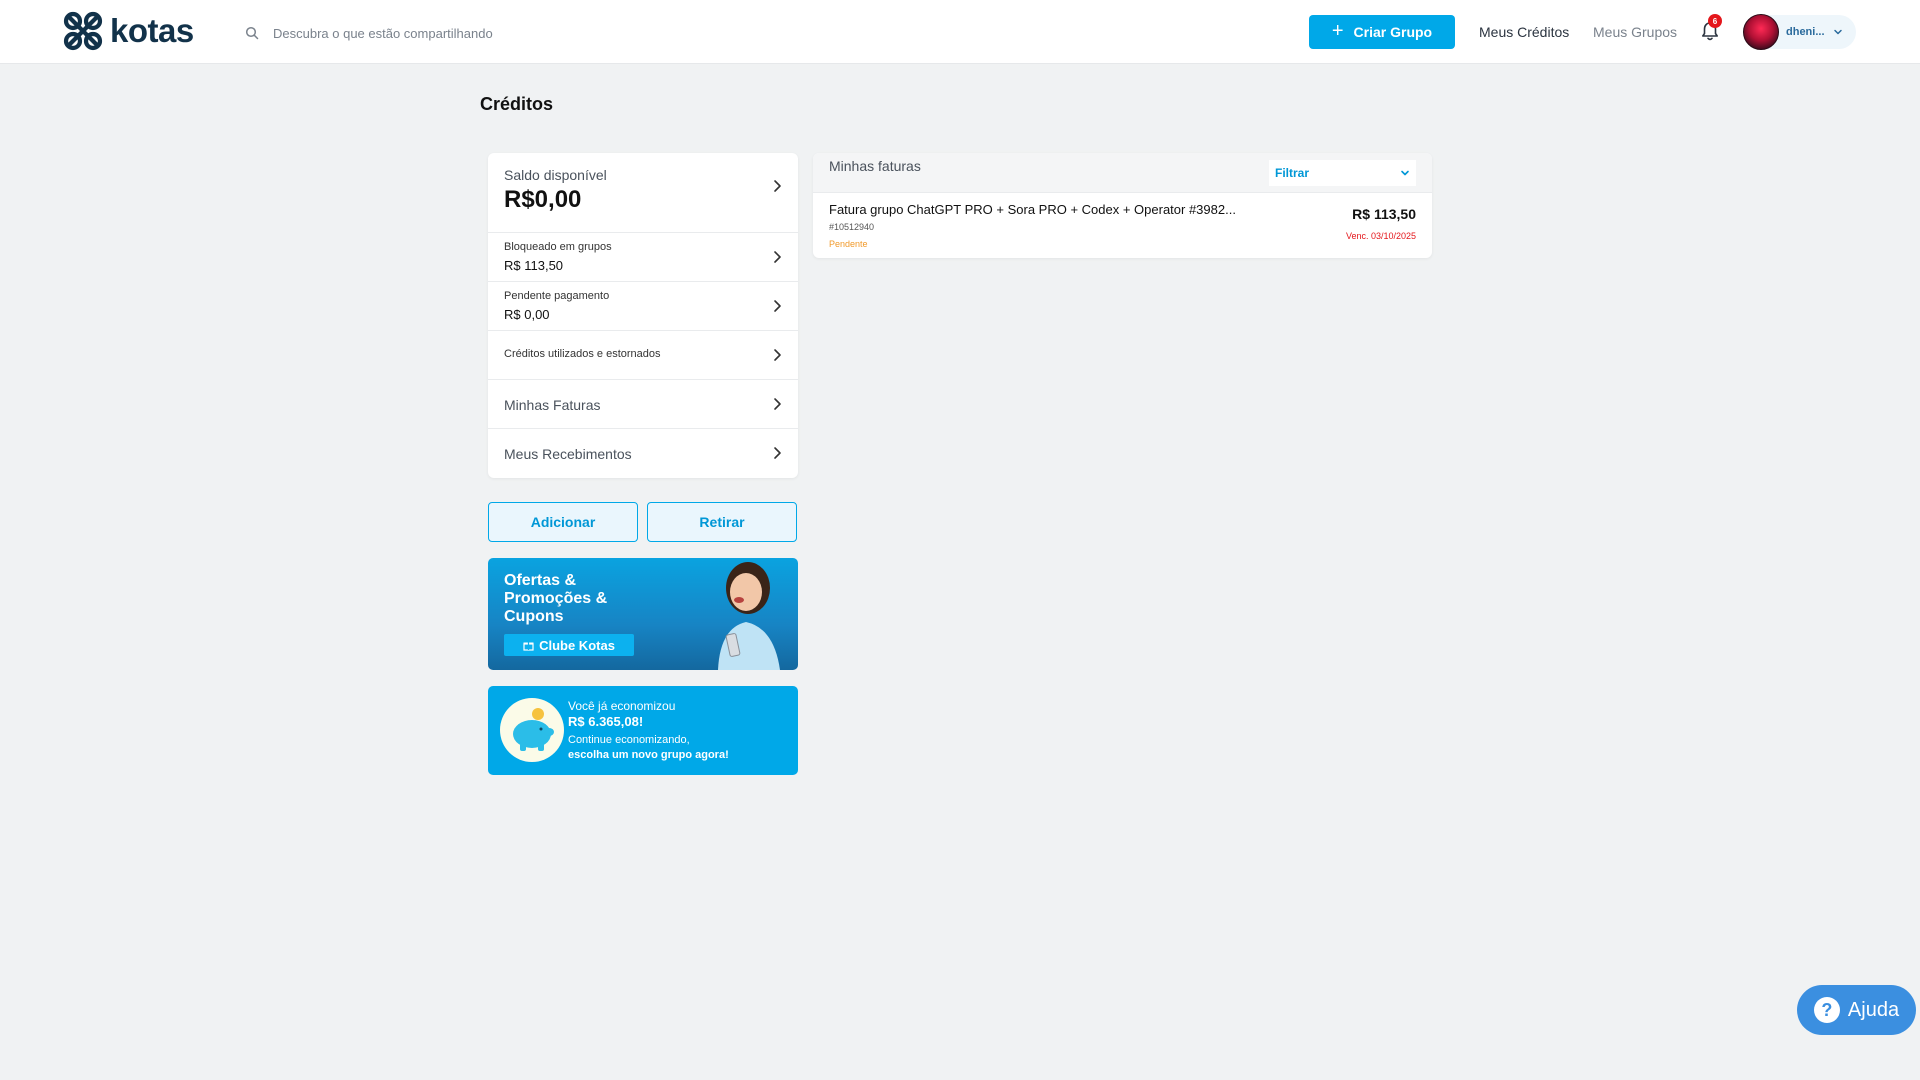 This screenshot has height=1080, width=1920. Describe the element at coordinates (643, 193) in the screenshot. I see `balance-row: Saldo disponível R$0,00` at that location.